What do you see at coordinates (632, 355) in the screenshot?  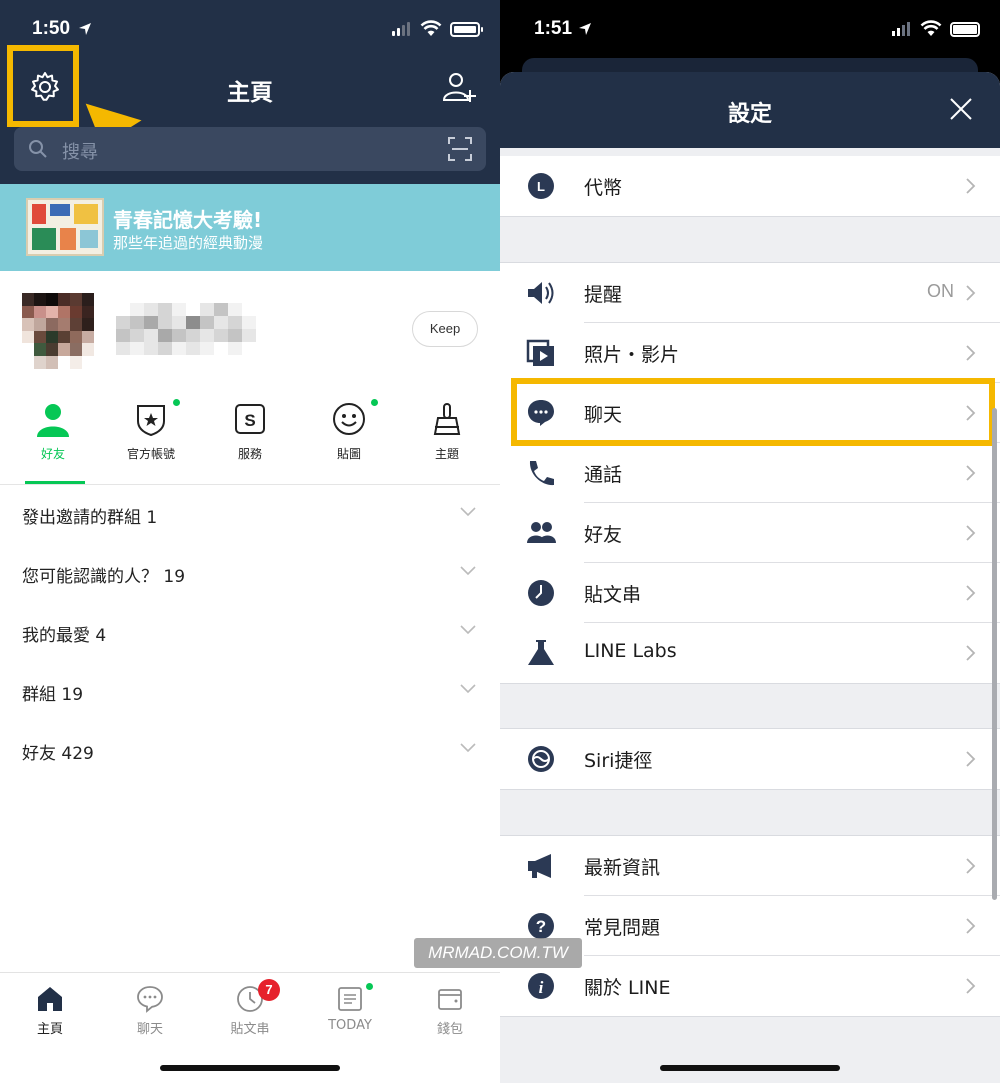 I see `row-label: 照片・影片` at bounding box center [632, 355].